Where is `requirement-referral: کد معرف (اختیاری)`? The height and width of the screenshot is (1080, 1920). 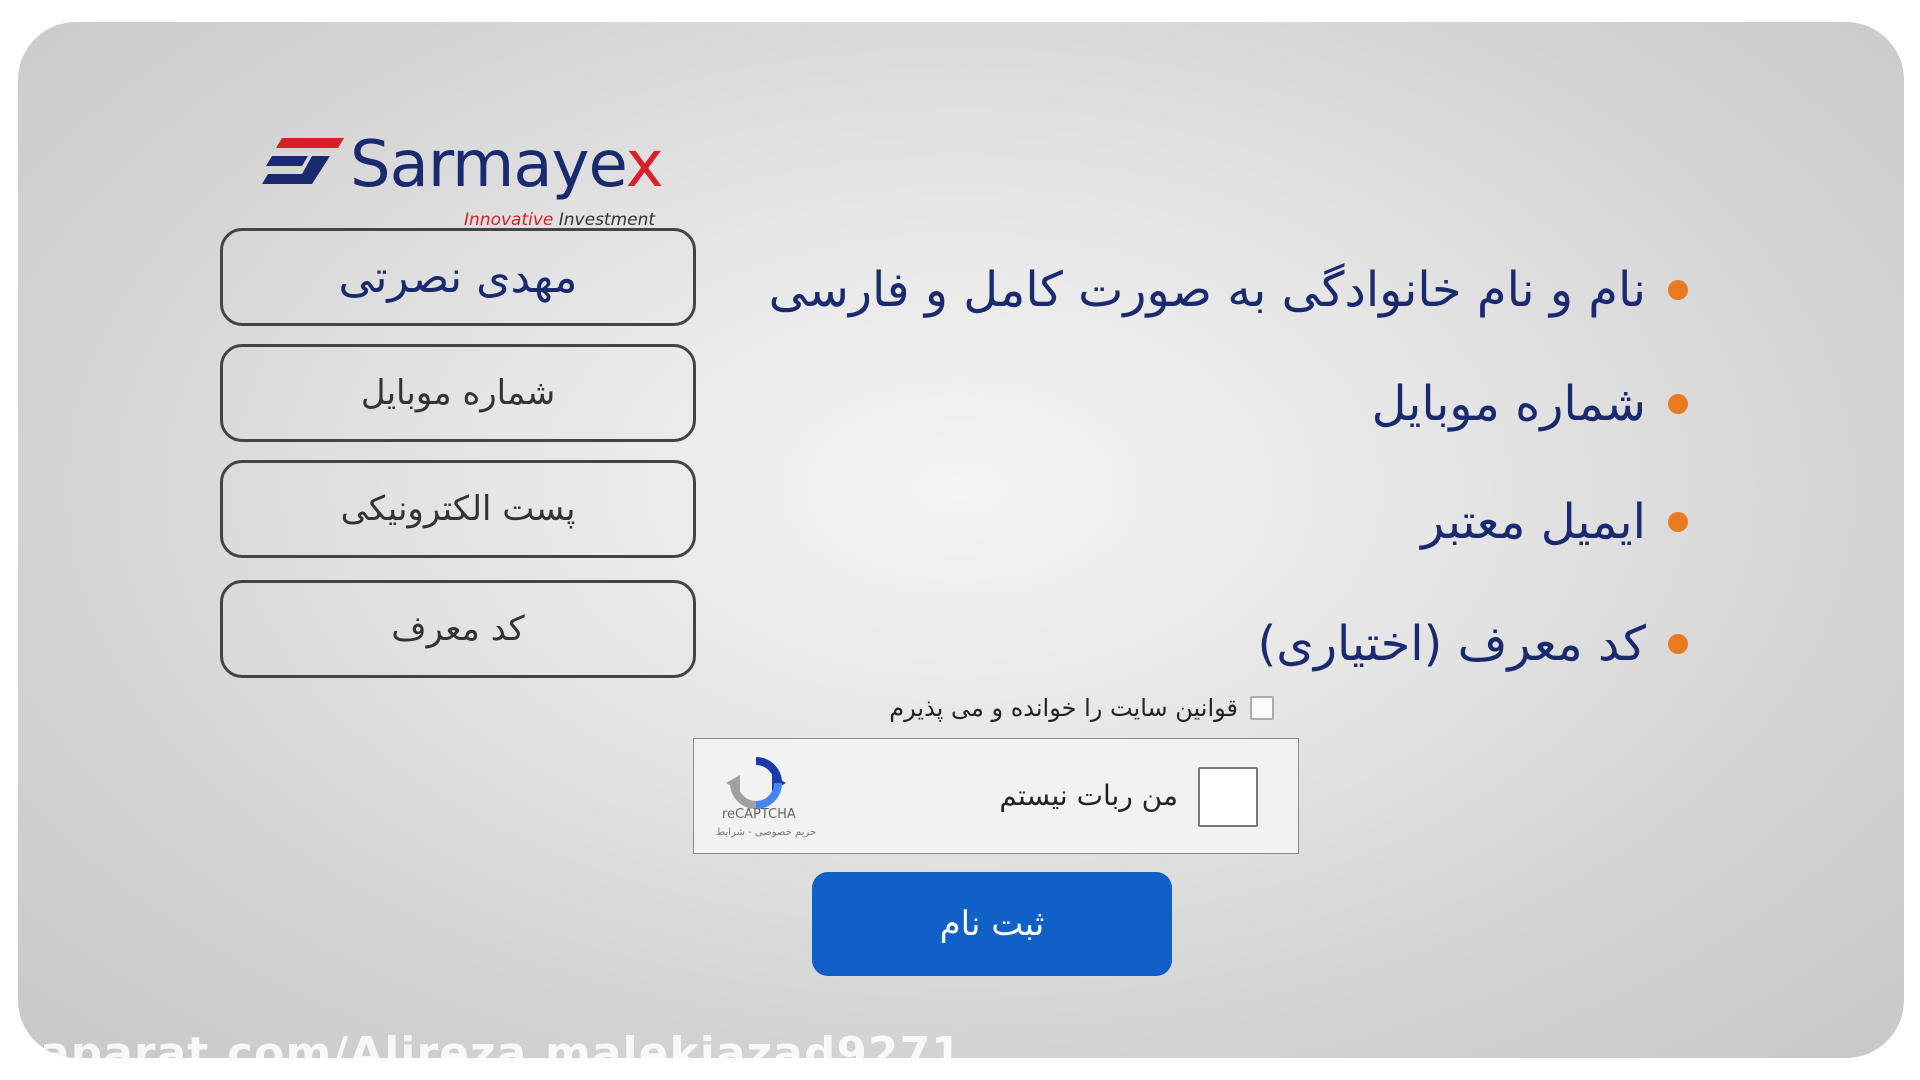 requirement-referral: کد معرف (اختیاری) is located at coordinates (1473, 644).